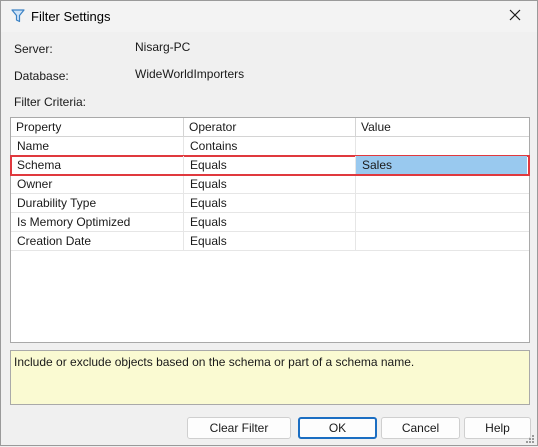 The width and height of the screenshot is (538, 447). I want to click on table-row: Creation Date Equals, so click(270, 241).